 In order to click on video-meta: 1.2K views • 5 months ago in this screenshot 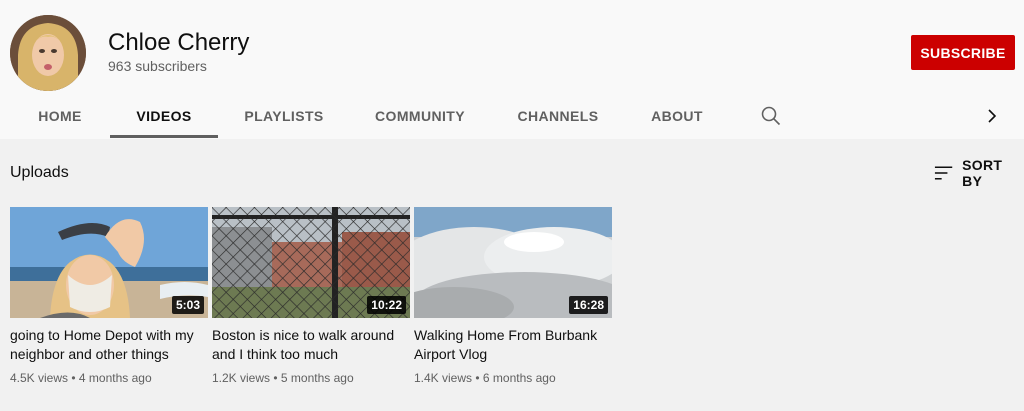, I will do `click(283, 378)`.